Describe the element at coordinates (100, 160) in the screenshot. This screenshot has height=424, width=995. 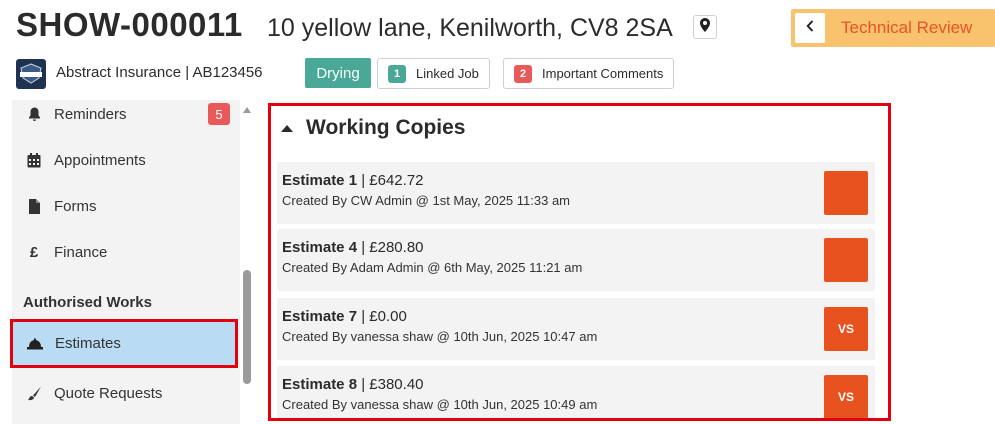
I see `sidebar-item-label: Appointments` at that location.